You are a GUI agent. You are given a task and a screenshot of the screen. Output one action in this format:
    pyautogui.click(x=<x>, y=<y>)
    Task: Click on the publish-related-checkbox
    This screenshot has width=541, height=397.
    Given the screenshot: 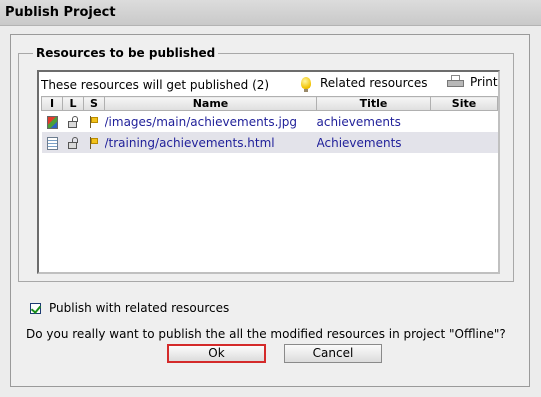 What is the action you would take?
    pyautogui.click(x=35, y=308)
    